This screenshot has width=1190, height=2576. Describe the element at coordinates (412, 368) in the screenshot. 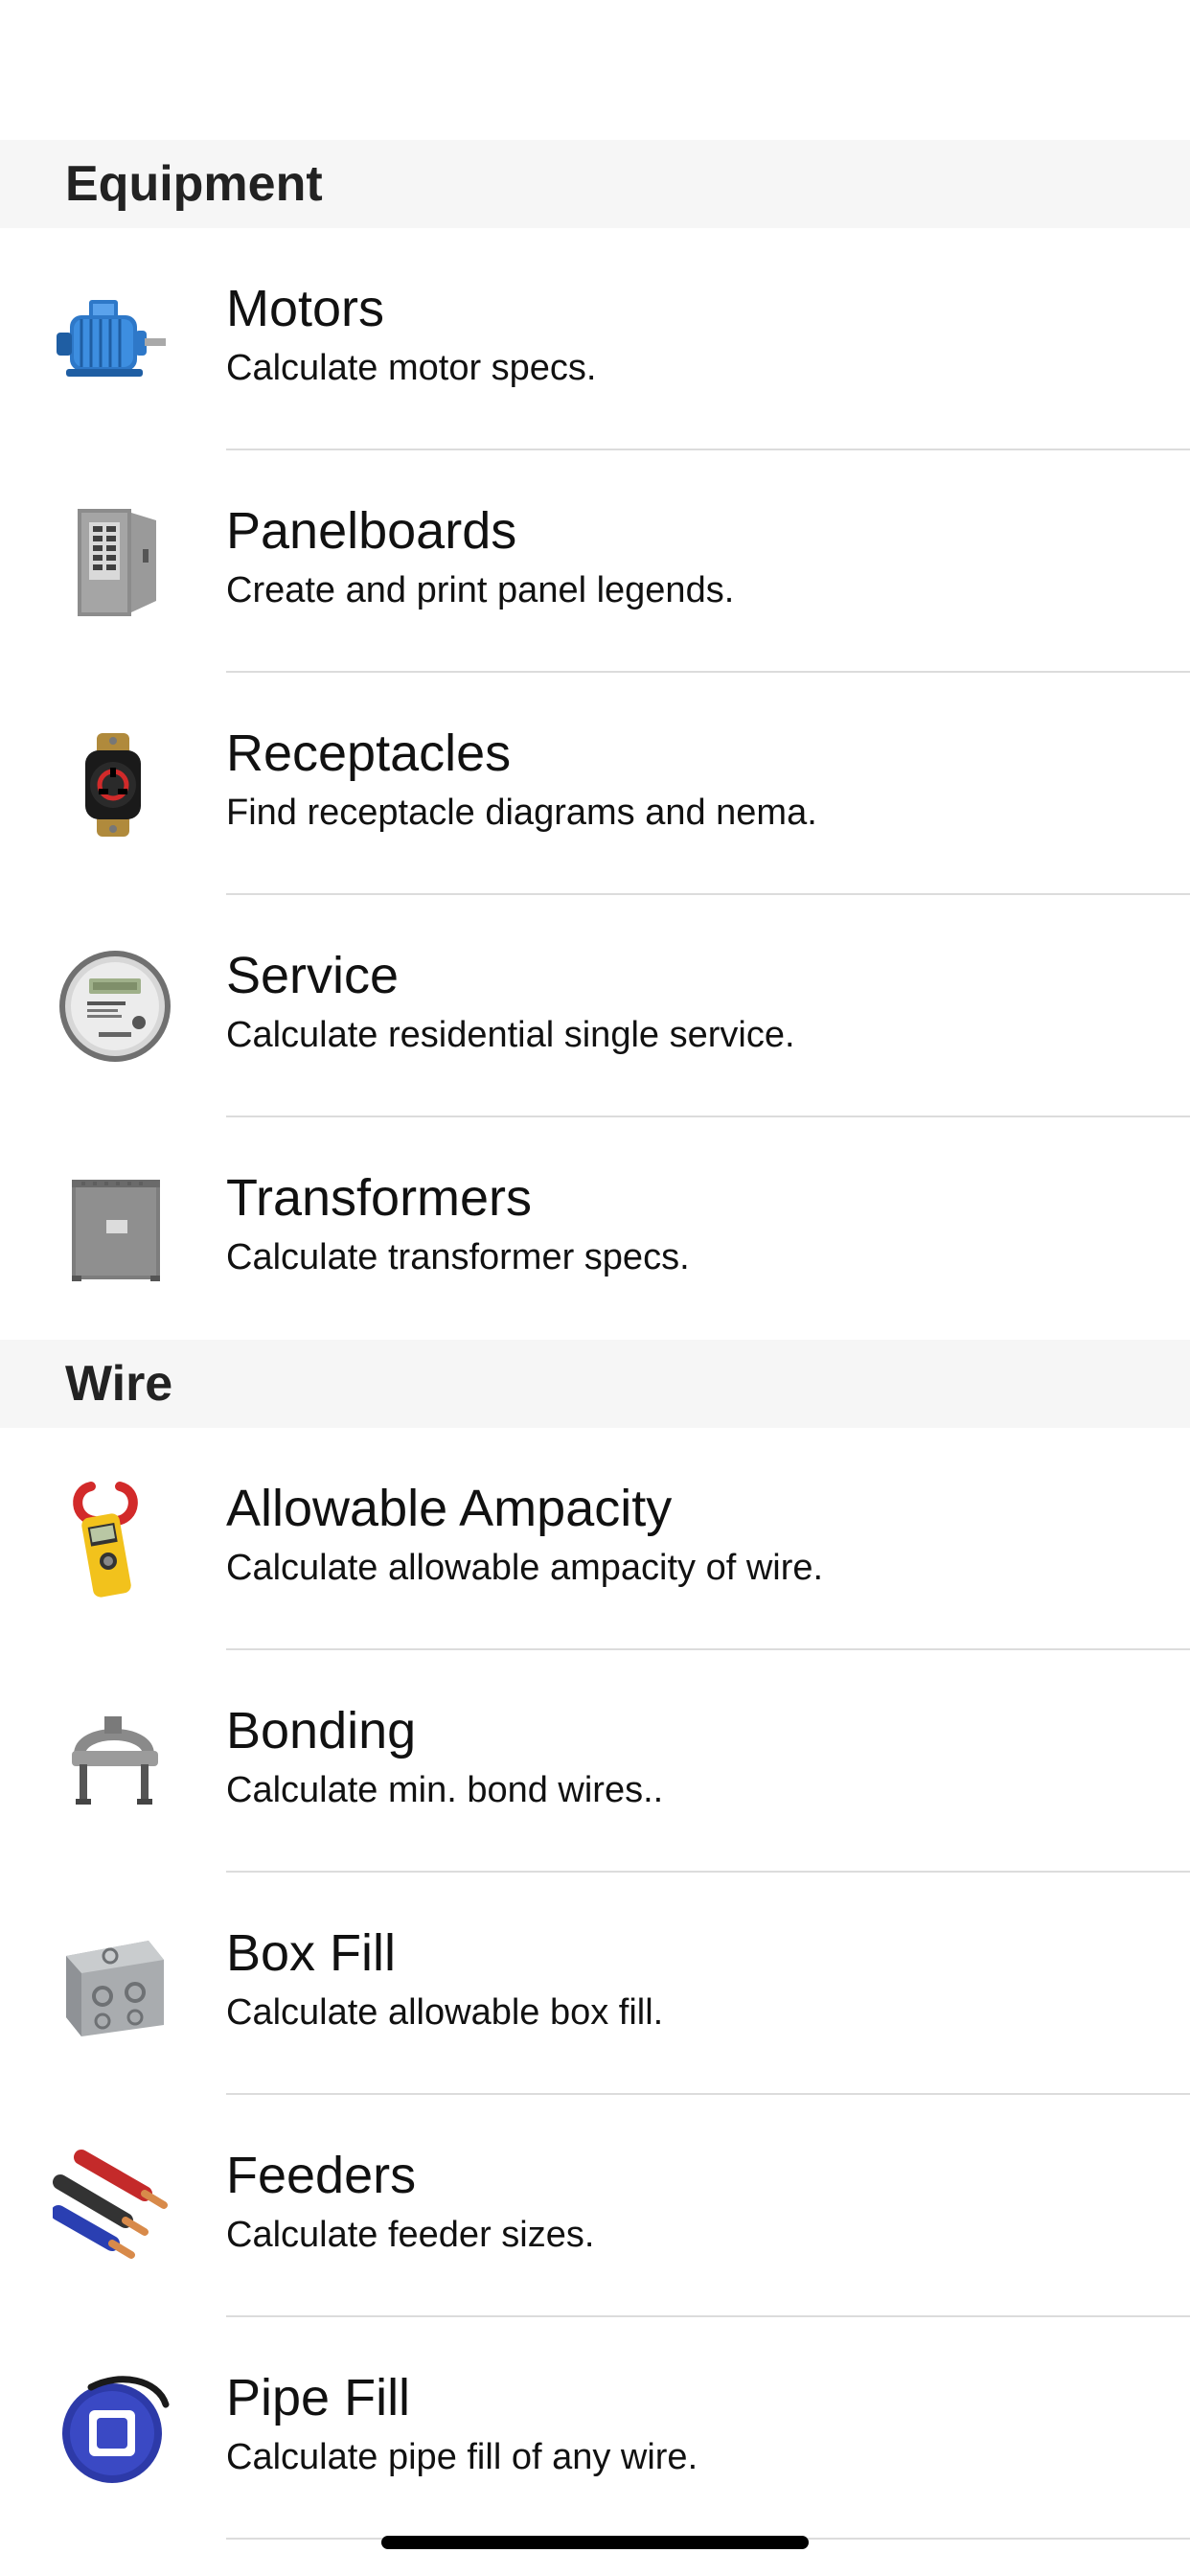

I see `item-subtitle: Calculate motor specs.` at that location.